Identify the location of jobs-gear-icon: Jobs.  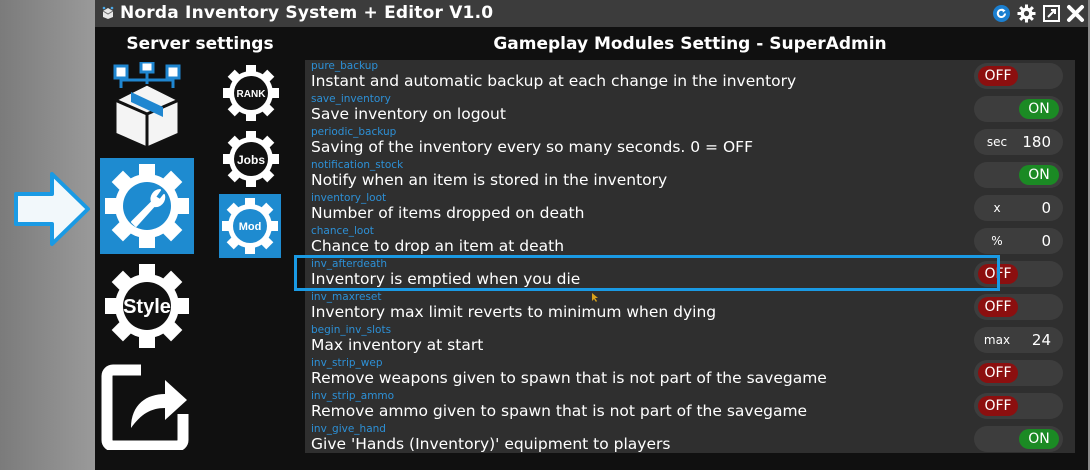
(251, 159).